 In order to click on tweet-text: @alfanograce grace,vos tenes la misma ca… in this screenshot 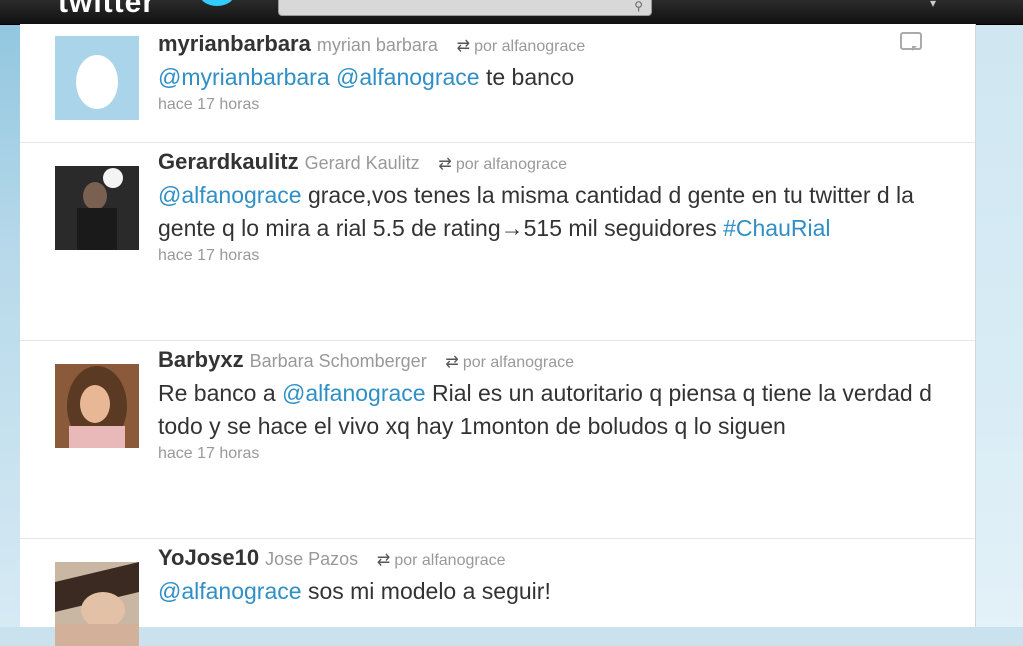, I will do `click(548, 212)`.